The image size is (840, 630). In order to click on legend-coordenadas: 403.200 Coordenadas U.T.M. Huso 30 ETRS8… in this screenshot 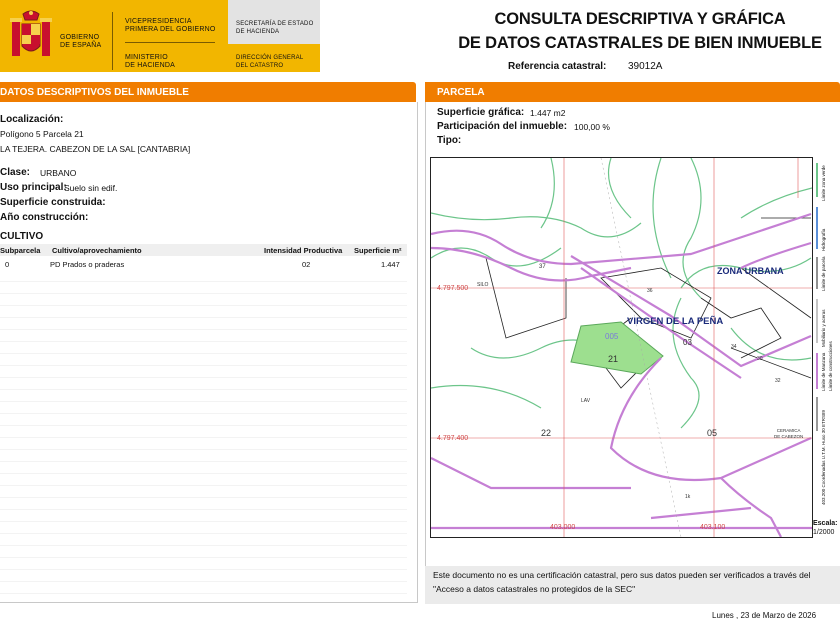, I will do `click(823, 457)`.